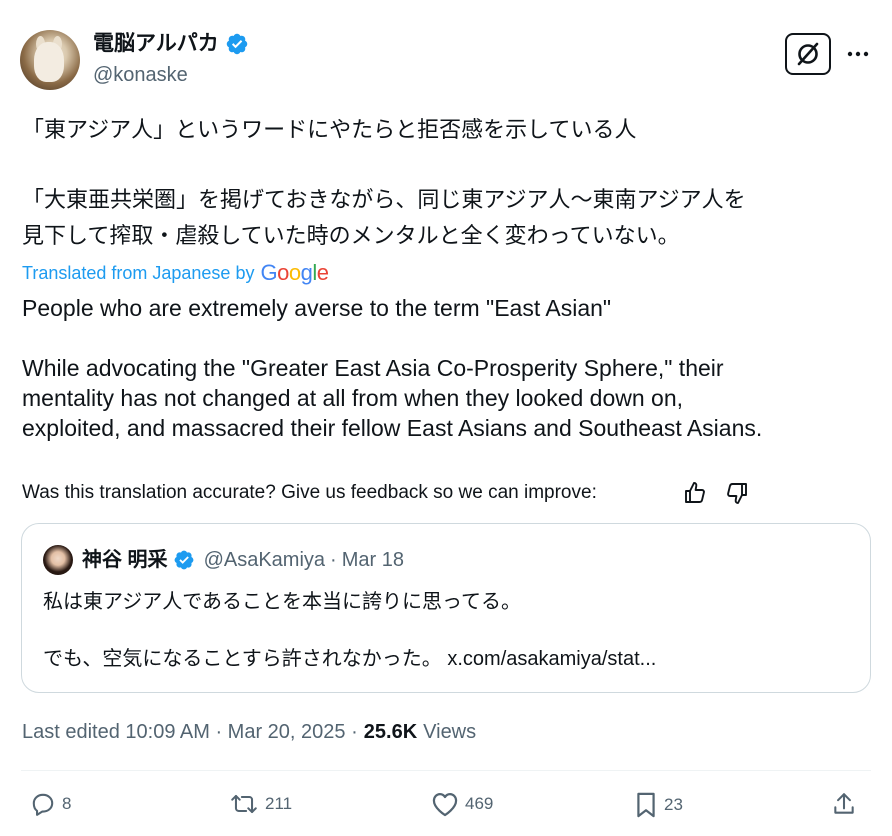 The image size is (892, 836). Describe the element at coordinates (462, 804) in the screenshot. I see `like-button: 469` at that location.